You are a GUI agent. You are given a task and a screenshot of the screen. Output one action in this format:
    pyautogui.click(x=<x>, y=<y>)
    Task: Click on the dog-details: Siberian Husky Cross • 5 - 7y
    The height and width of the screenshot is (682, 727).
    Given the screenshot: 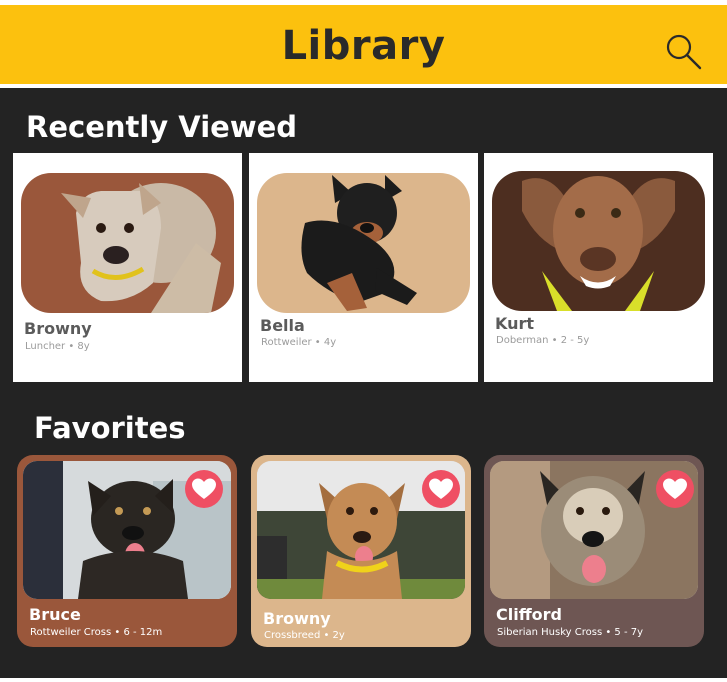 What is the action you would take?
    pyautogui.click(x=570, y=632)
    